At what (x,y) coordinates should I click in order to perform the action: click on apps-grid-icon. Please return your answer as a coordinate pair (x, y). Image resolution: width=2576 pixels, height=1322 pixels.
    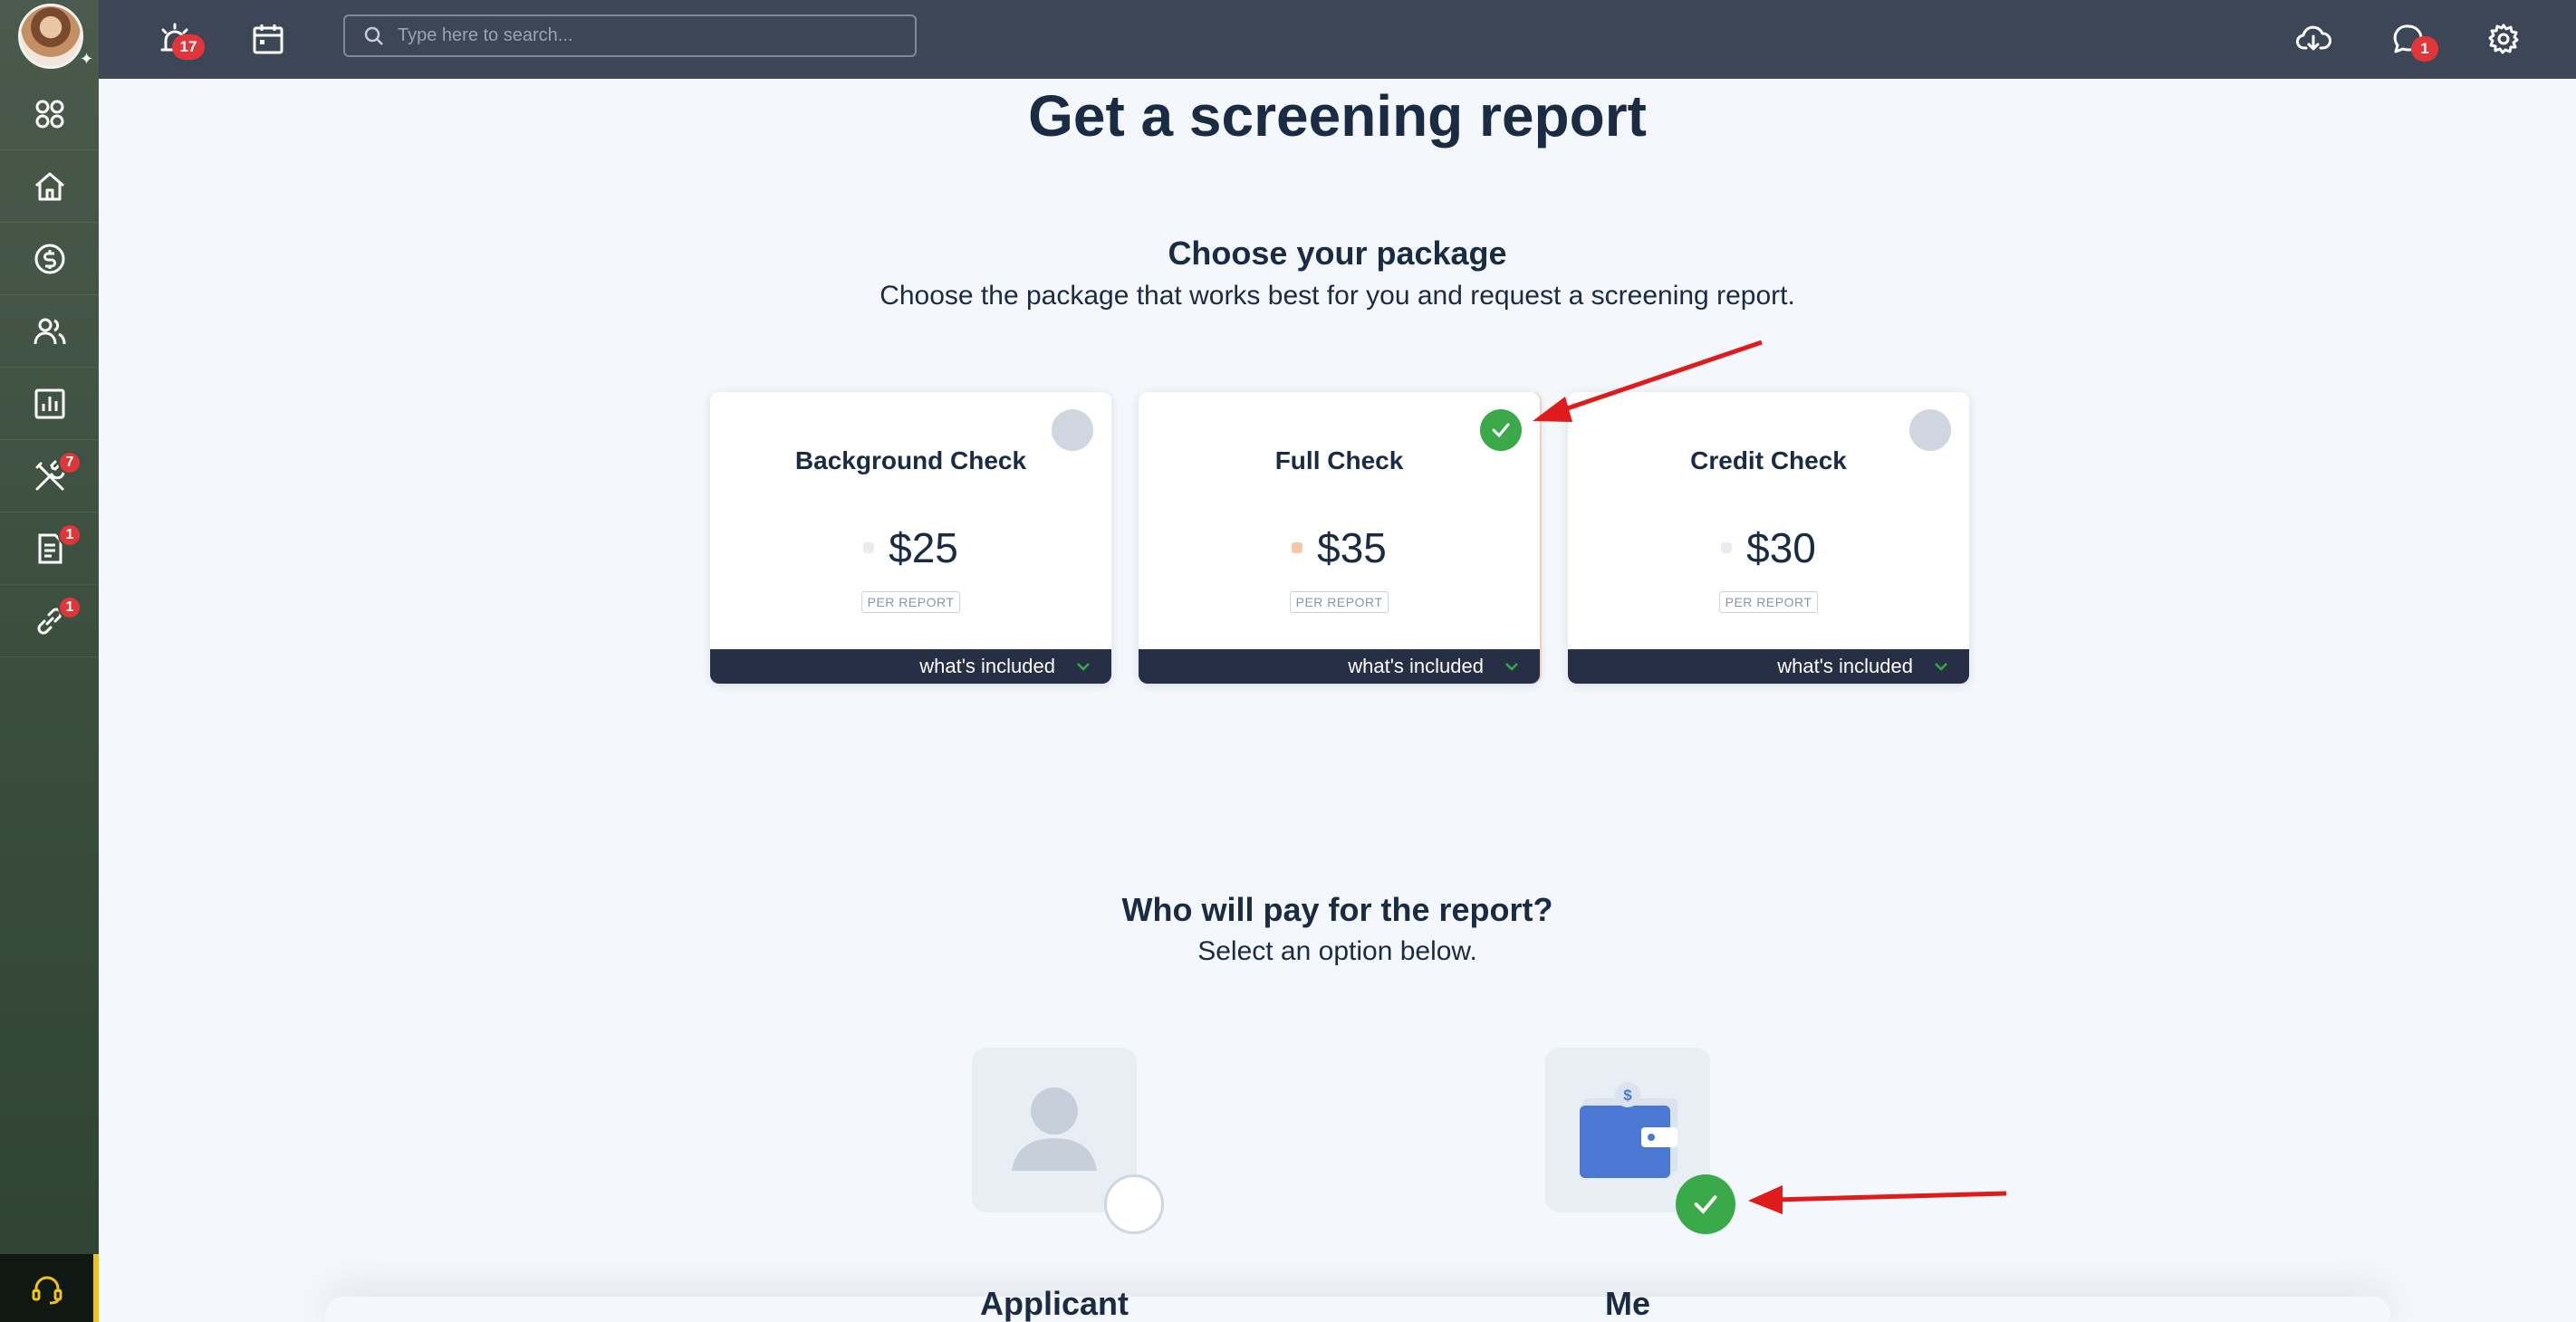
    Looking at the image, I should click on (49, 114).